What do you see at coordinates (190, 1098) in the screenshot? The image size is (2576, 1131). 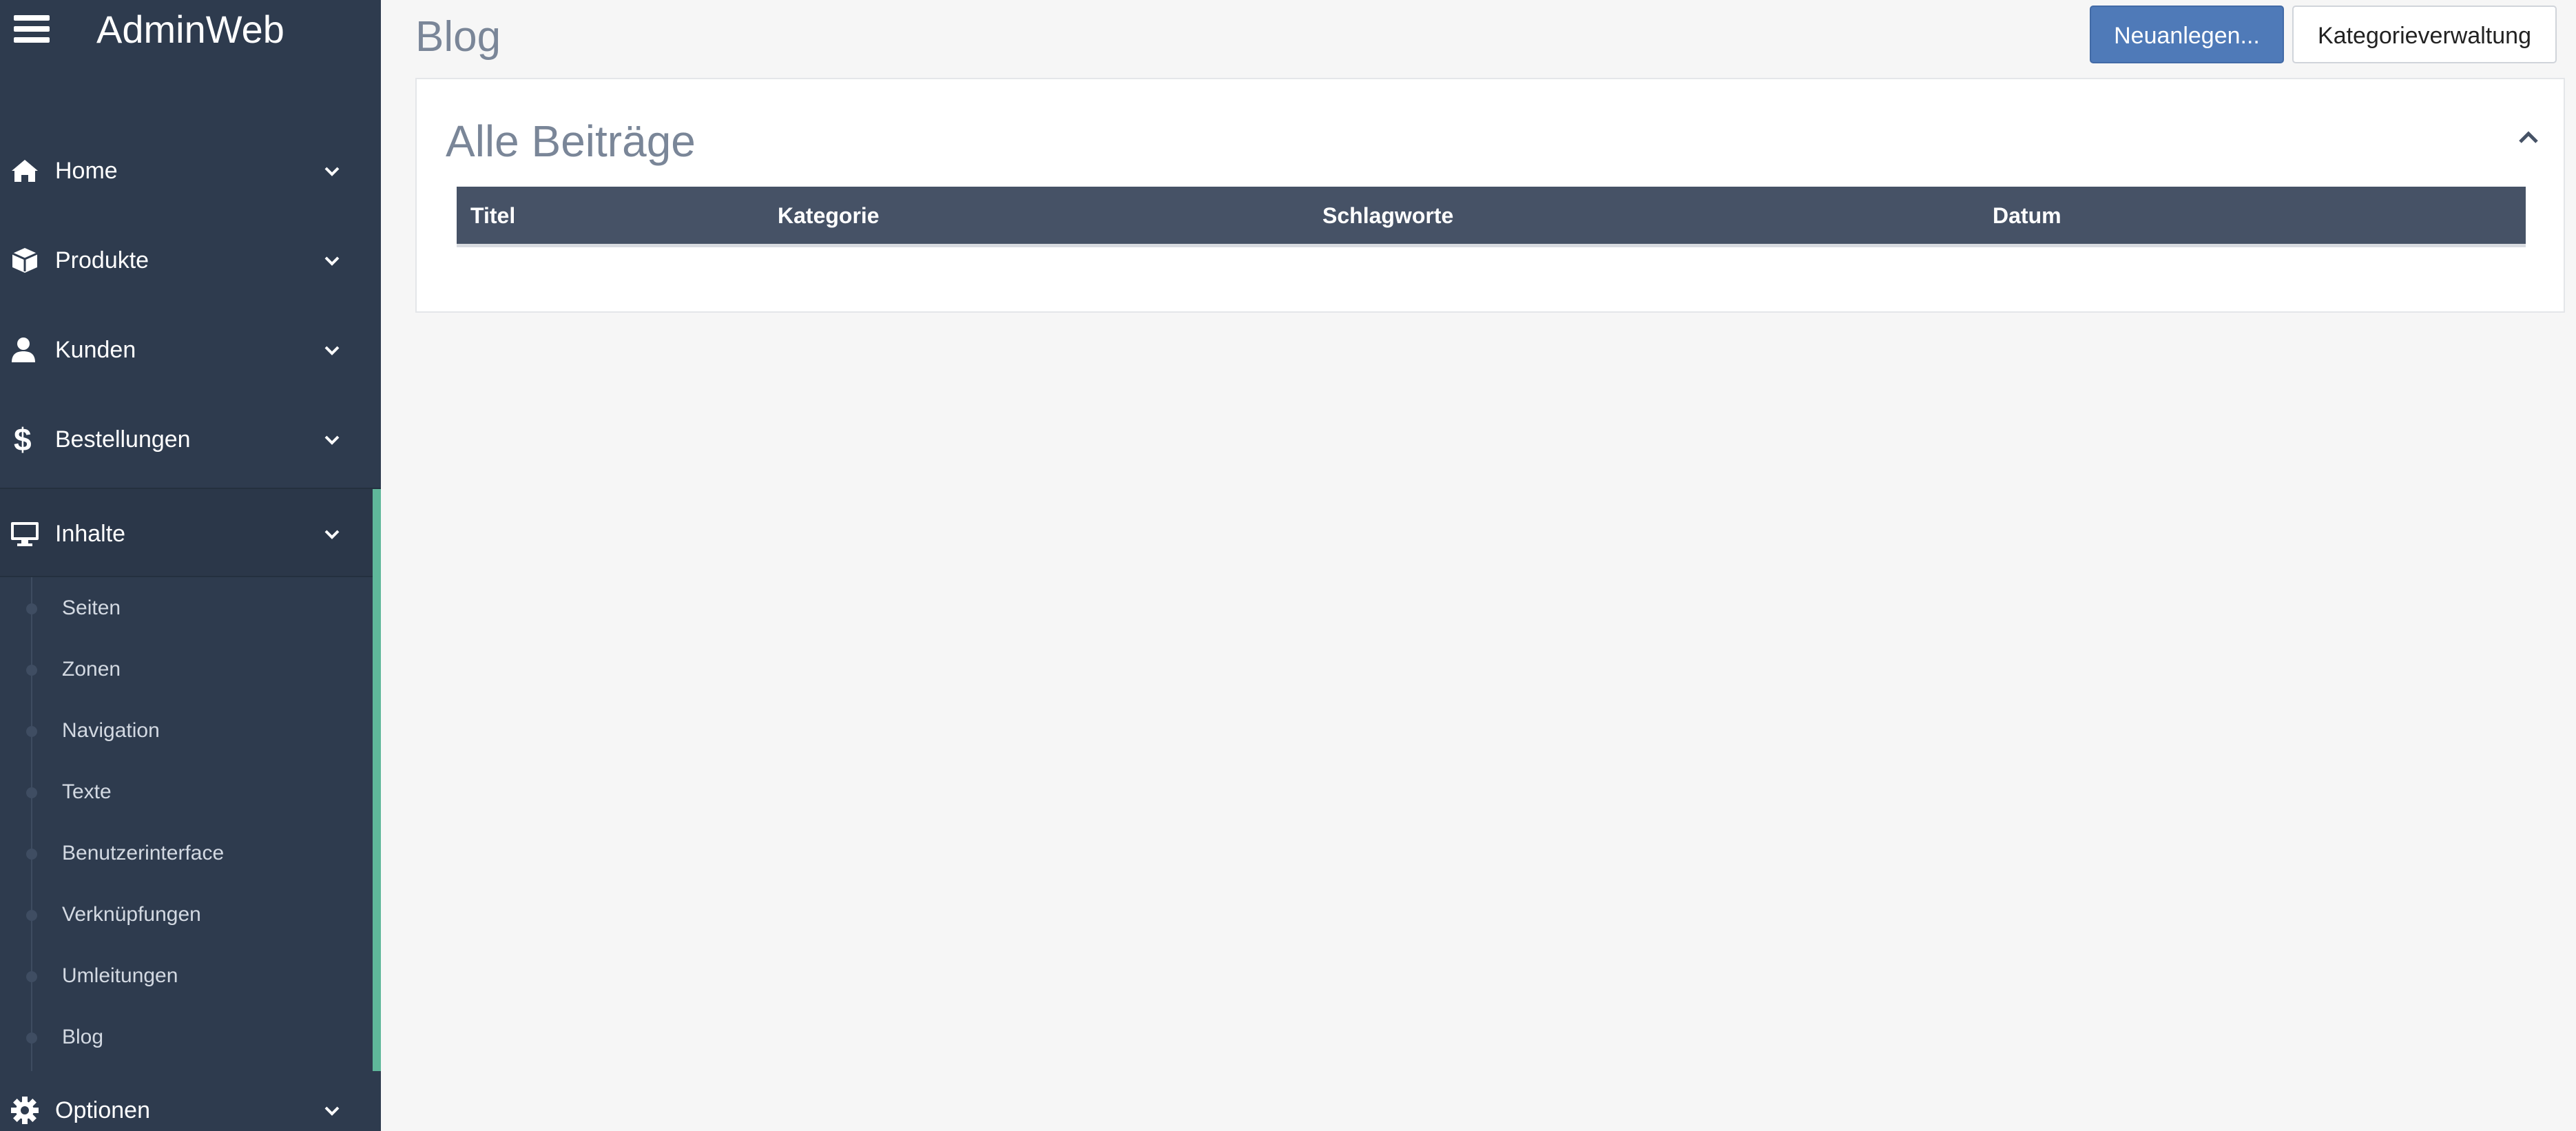 I see `sidebar-item-optionen: Optionen` at bounding box center [190, 1098].